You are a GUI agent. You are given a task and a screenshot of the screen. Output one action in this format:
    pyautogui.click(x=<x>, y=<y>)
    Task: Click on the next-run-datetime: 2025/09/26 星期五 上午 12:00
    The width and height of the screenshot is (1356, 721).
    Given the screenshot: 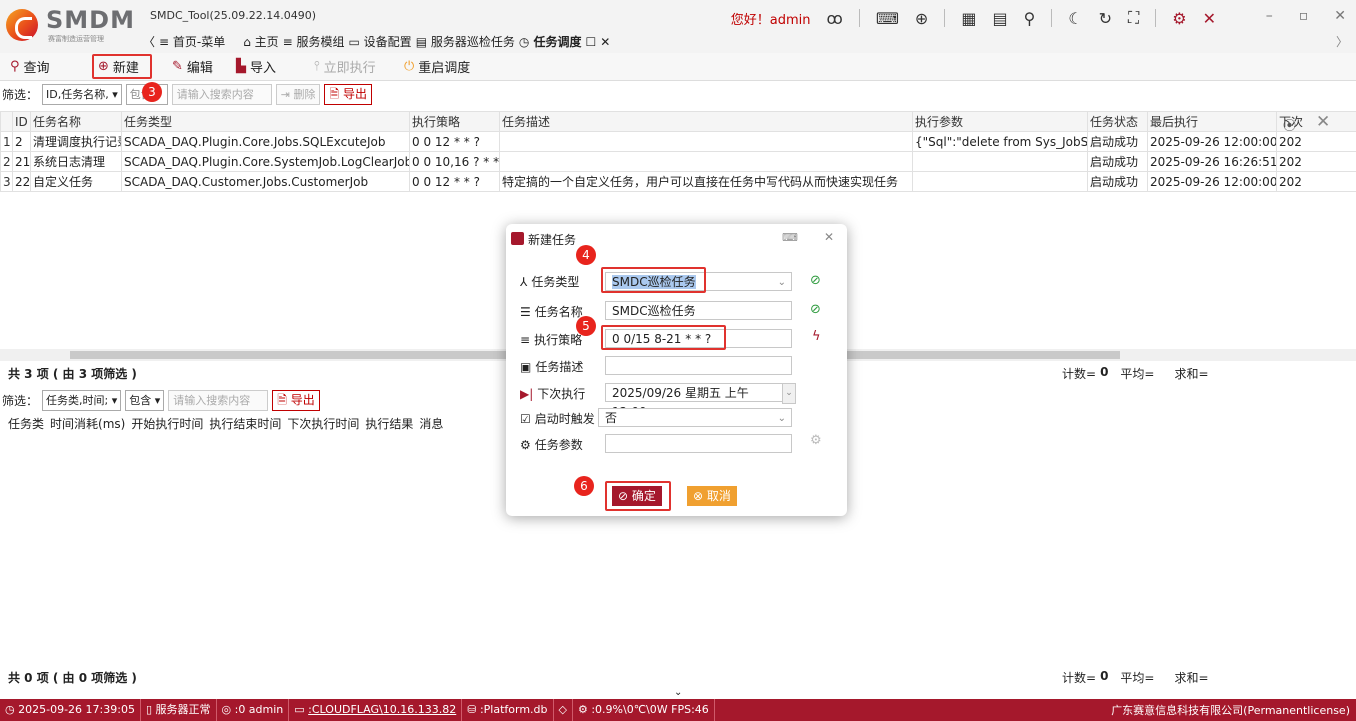 What is the action you would take?
    pyautogui.click(x=694, y=401)
    